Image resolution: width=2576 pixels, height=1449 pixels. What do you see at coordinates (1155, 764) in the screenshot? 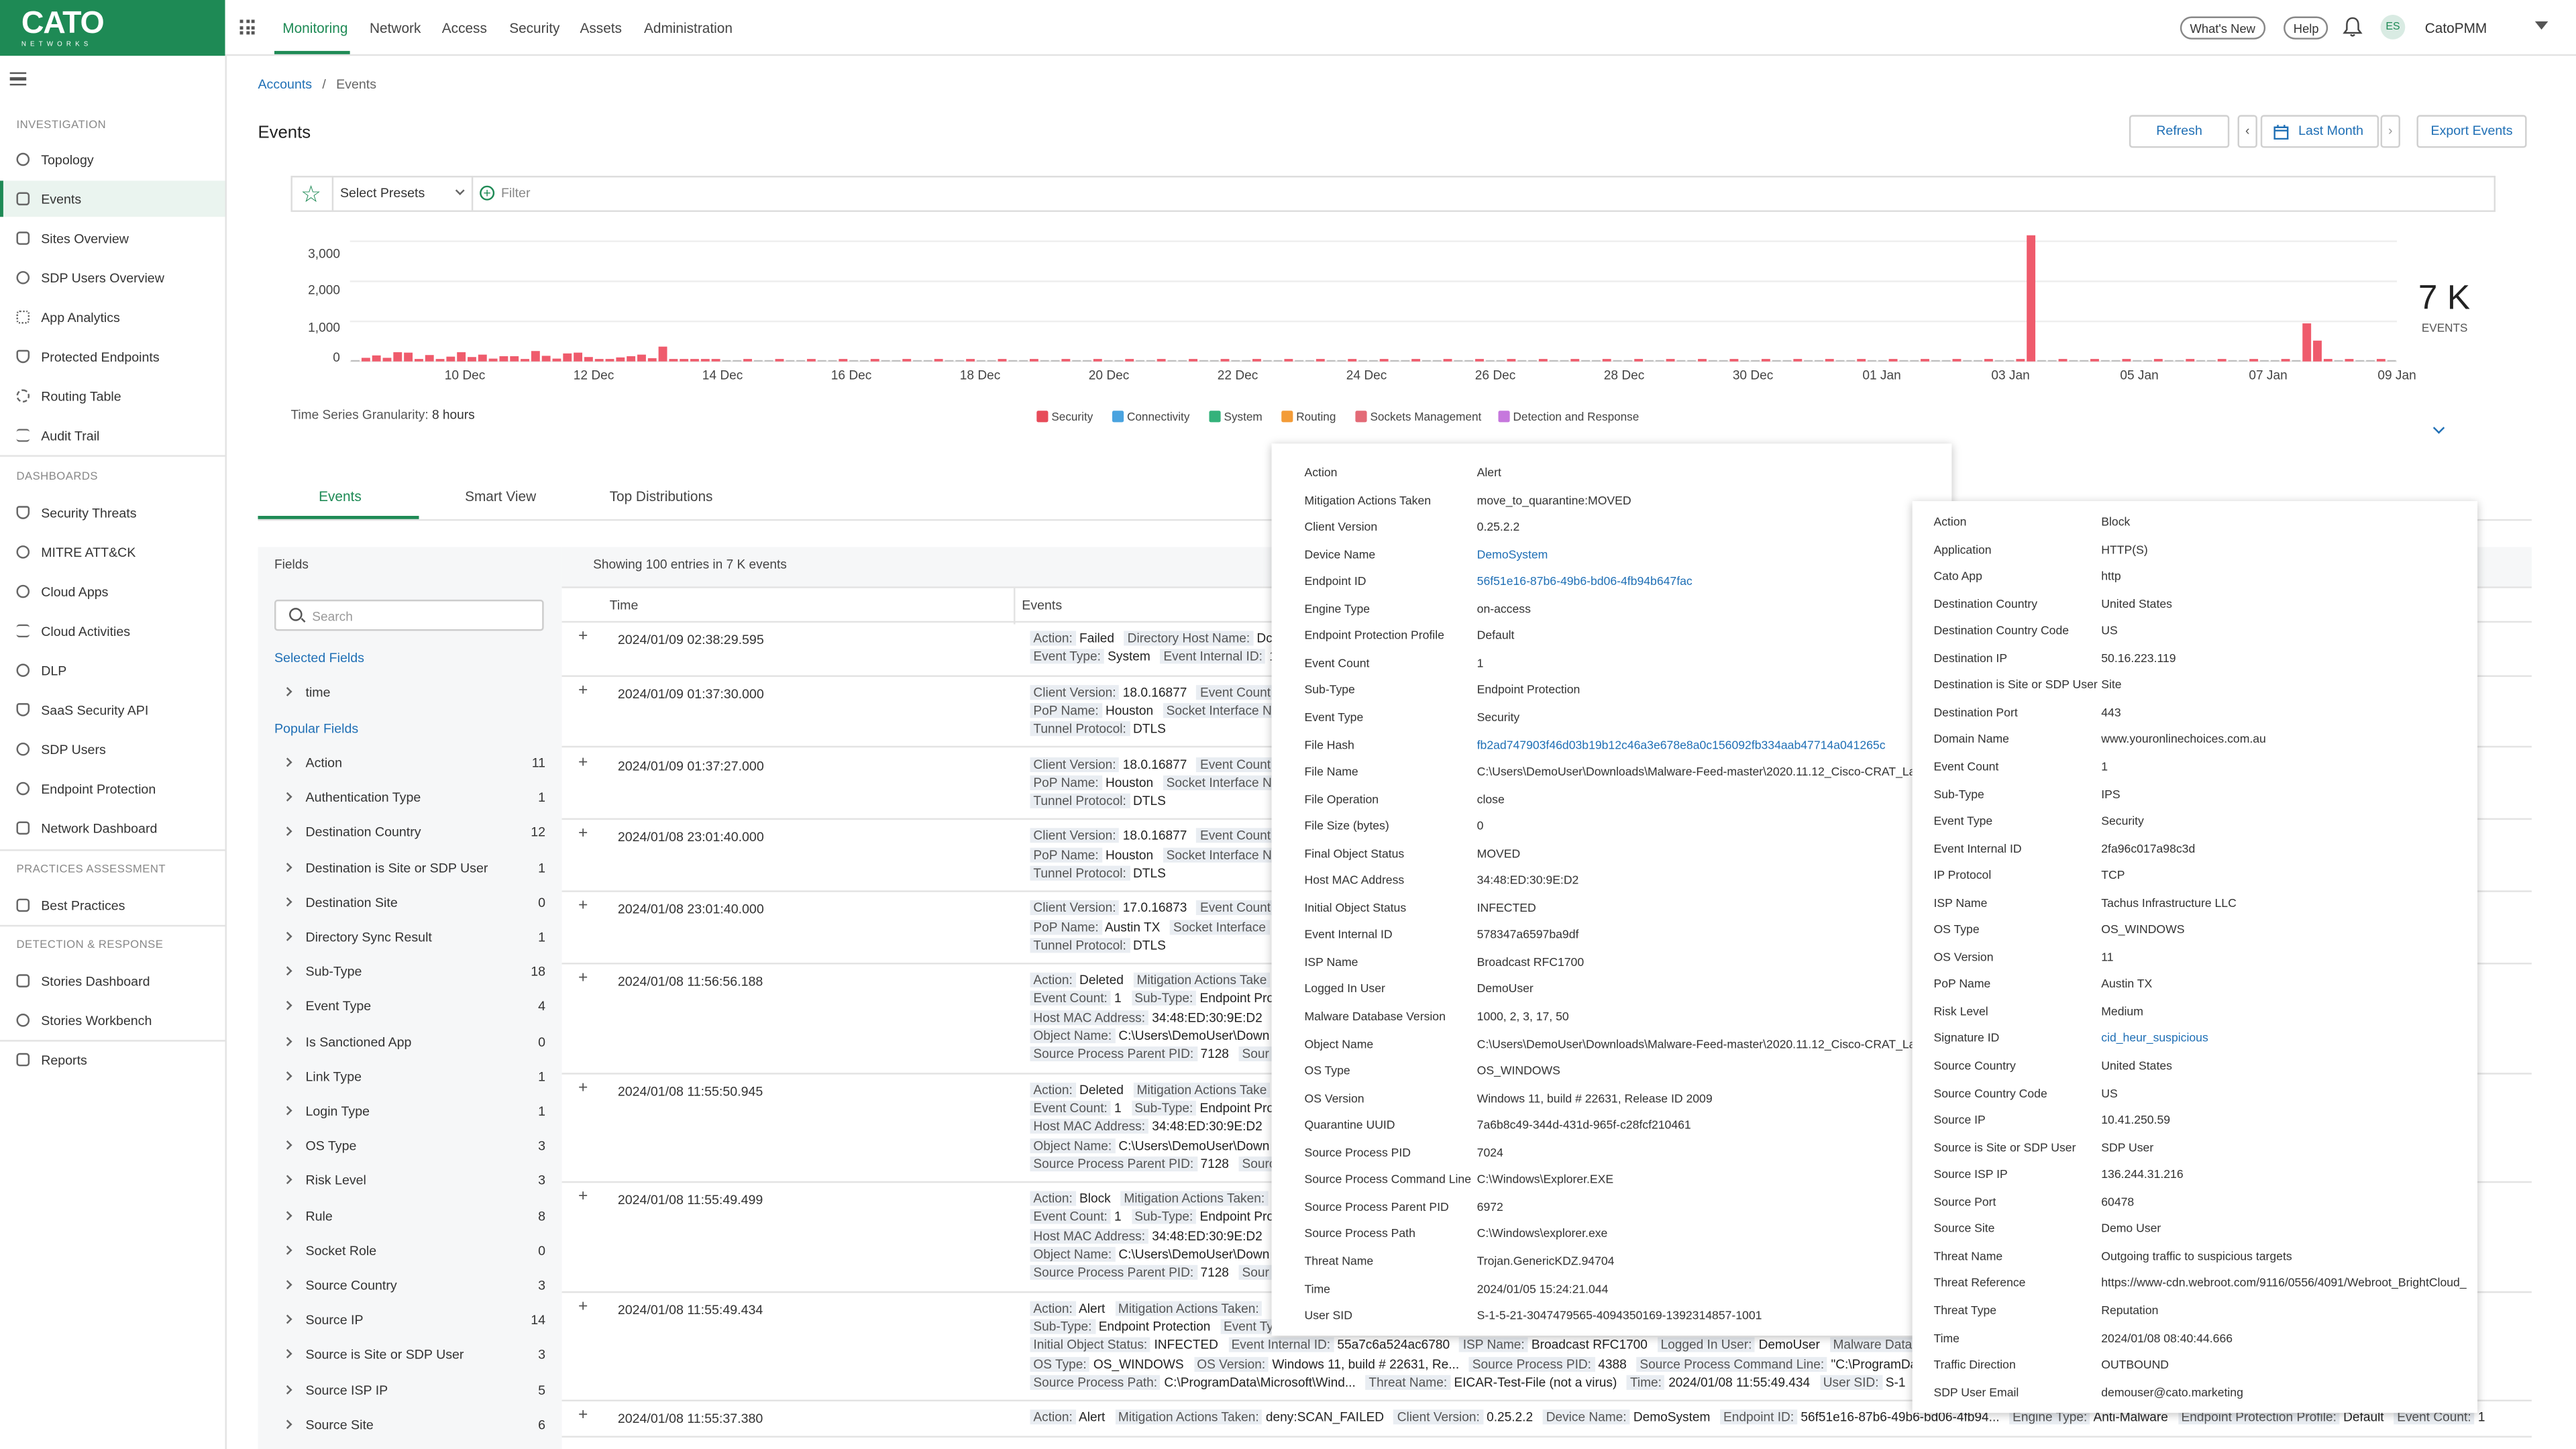
I see `event-field-value: 18.0.16877` at bounding box center [1155, 764].